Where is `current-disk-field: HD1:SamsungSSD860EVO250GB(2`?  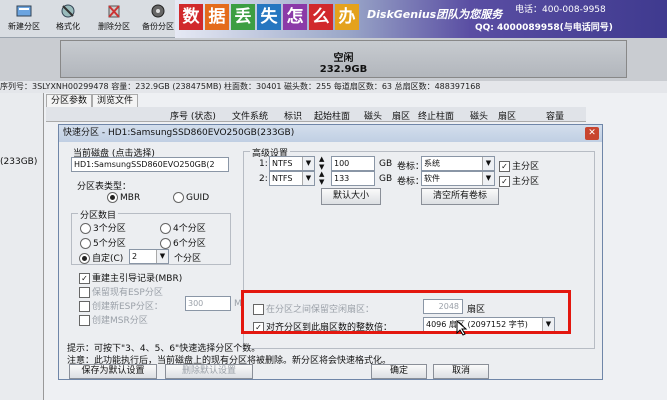 current-disk-field: HD1:SamsungSSD860EVO250GB(2 is located at coordinates (150, 164).